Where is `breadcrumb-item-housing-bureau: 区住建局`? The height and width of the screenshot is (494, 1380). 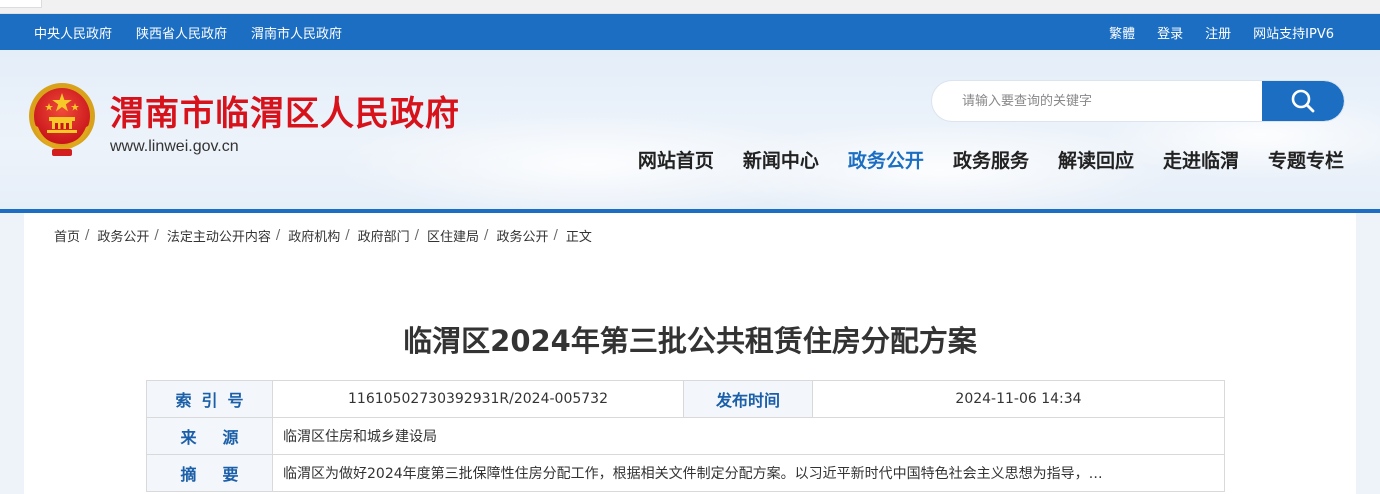
breadcrumb-item-housing-bureau: 区住建局 is located at coordinates (453, 235).